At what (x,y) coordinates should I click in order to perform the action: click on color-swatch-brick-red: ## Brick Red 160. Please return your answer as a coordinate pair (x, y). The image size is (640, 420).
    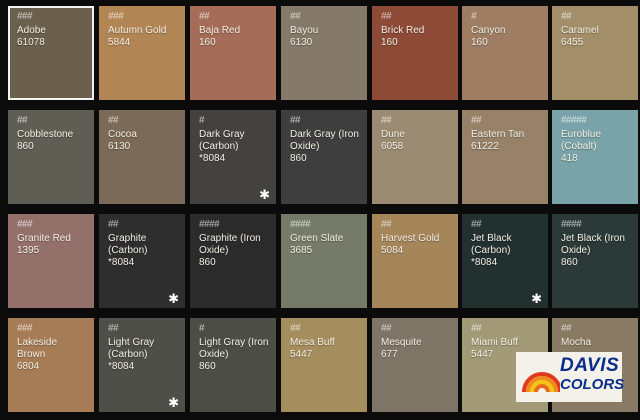
    Looking at the image, I should click on (415, 53).